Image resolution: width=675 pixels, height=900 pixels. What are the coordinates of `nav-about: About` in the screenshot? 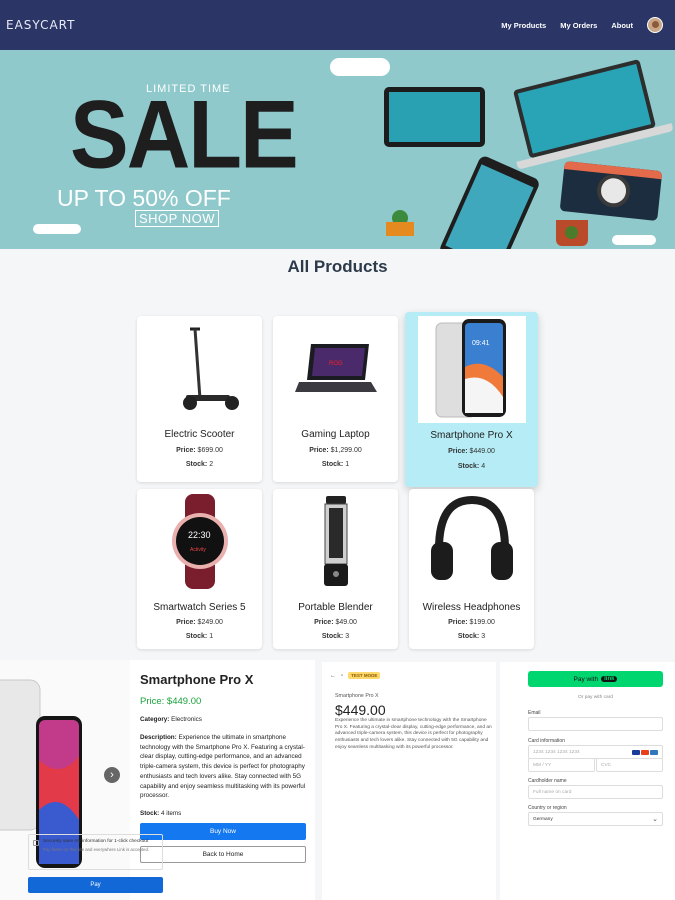 It's located at (622, 25).